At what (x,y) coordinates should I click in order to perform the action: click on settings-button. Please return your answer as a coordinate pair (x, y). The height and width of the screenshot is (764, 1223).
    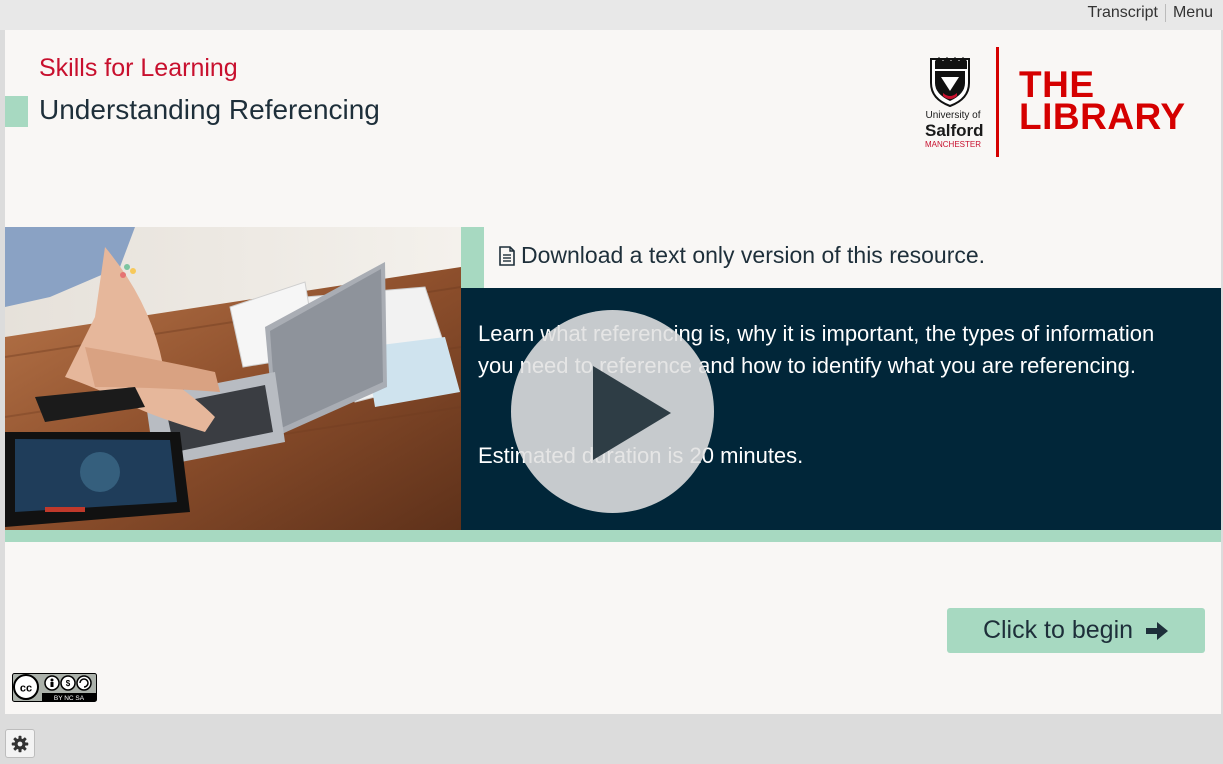
    Looking at the image, I should click on (20, 743).